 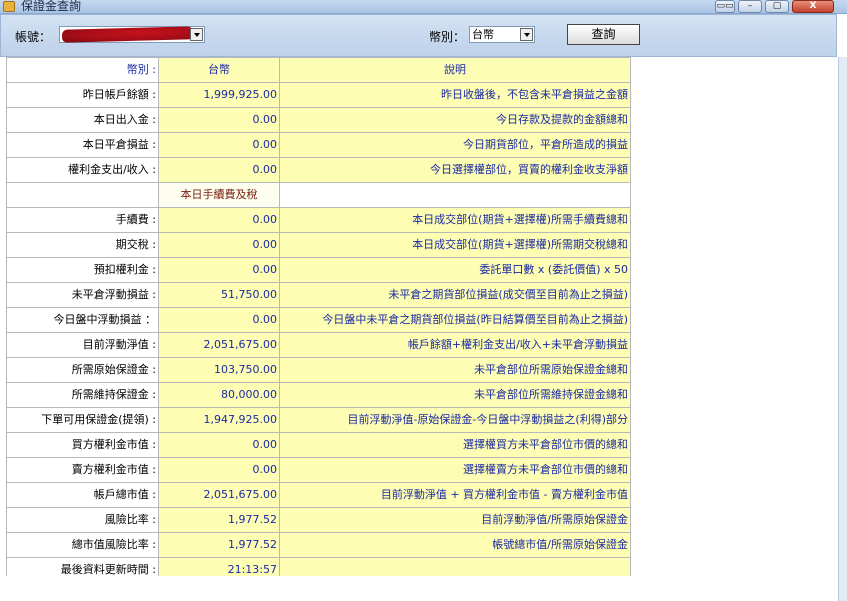 What do you see at coordinates (419, 588) in the screenshot?
I see `window-bottom-area` at bounding box center [419, 588].